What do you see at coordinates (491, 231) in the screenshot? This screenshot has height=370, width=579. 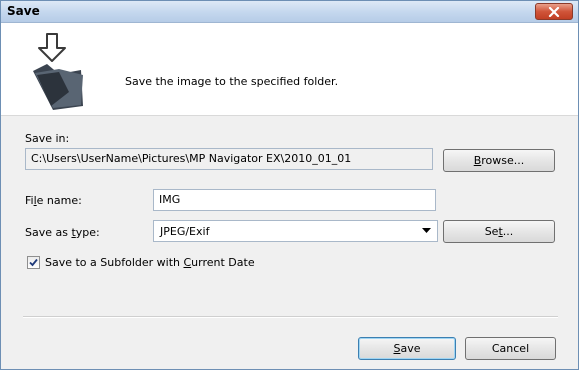 I see `set-label-pre: Se` at bounding box center [491, 231].